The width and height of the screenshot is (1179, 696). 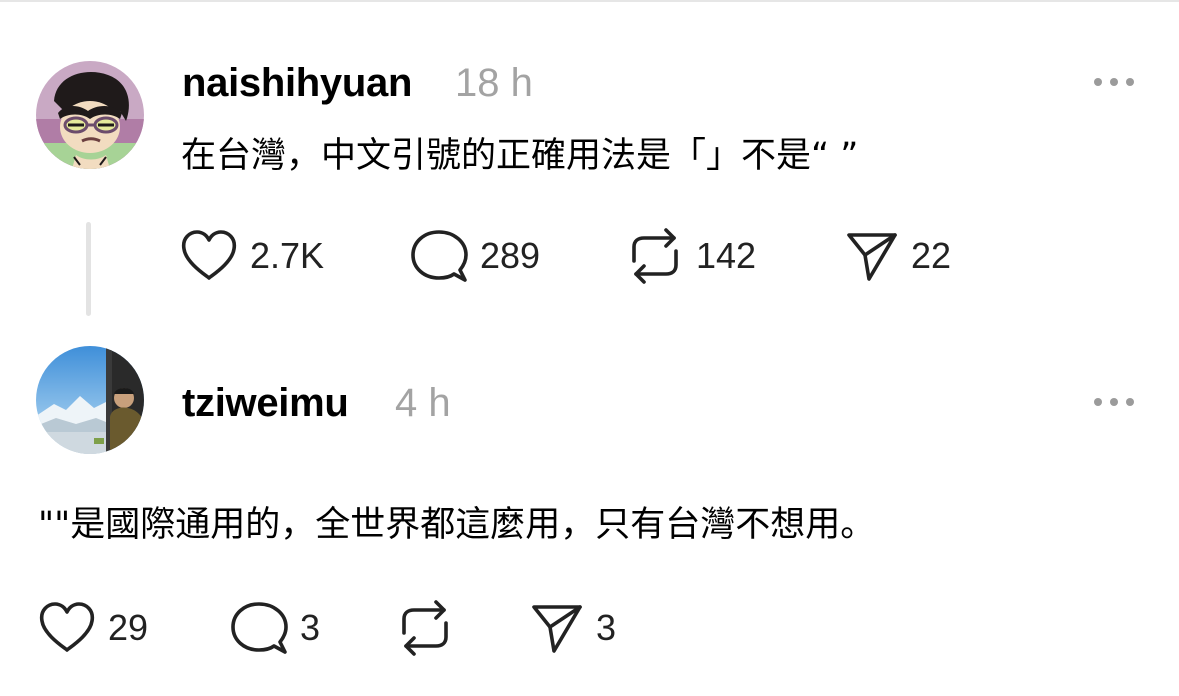 I want to click on reply-button: 289, so click(x=475, y=256).